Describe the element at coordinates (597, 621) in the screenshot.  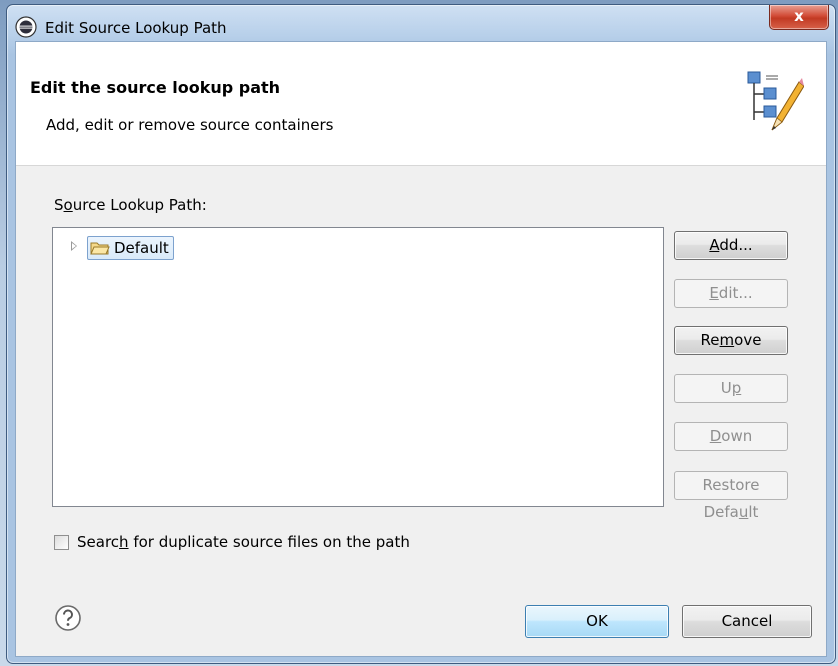
I see `ok-button: OK` at that location.